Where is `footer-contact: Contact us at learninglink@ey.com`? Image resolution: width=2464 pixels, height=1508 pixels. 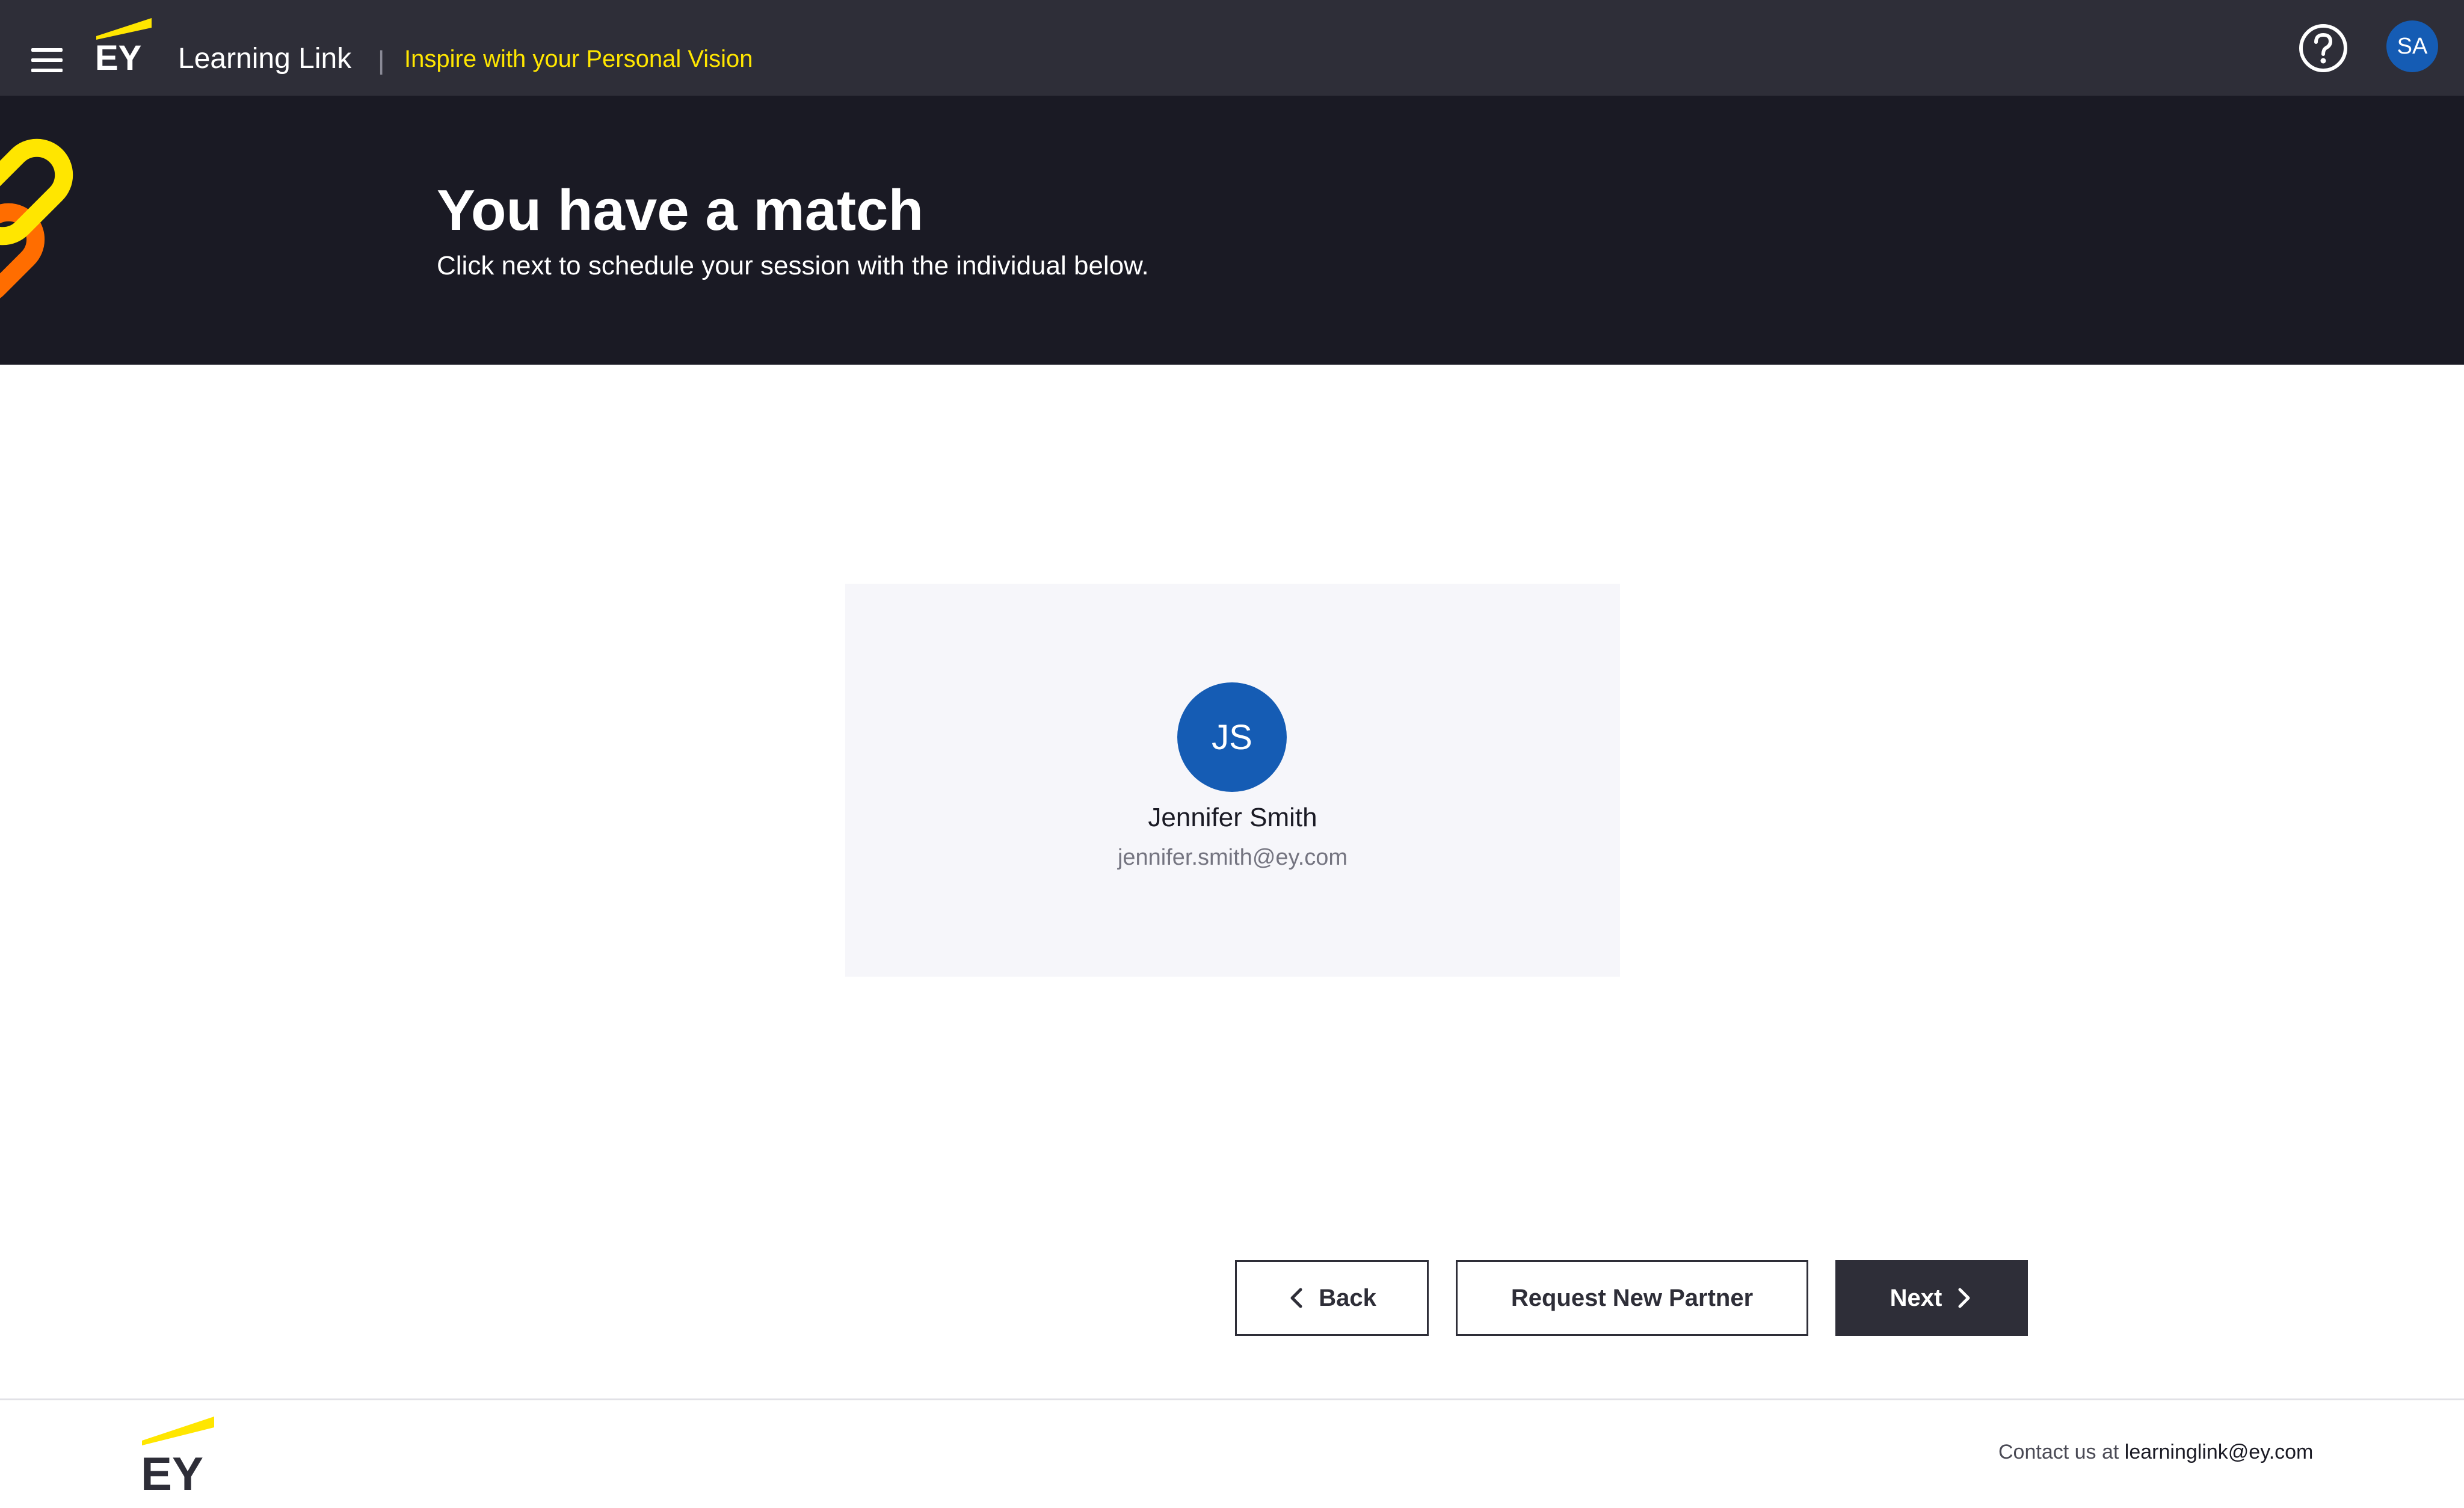
footer-contact: Contact us at learninglink@ey.com is located at coordinates (2155, 1452).